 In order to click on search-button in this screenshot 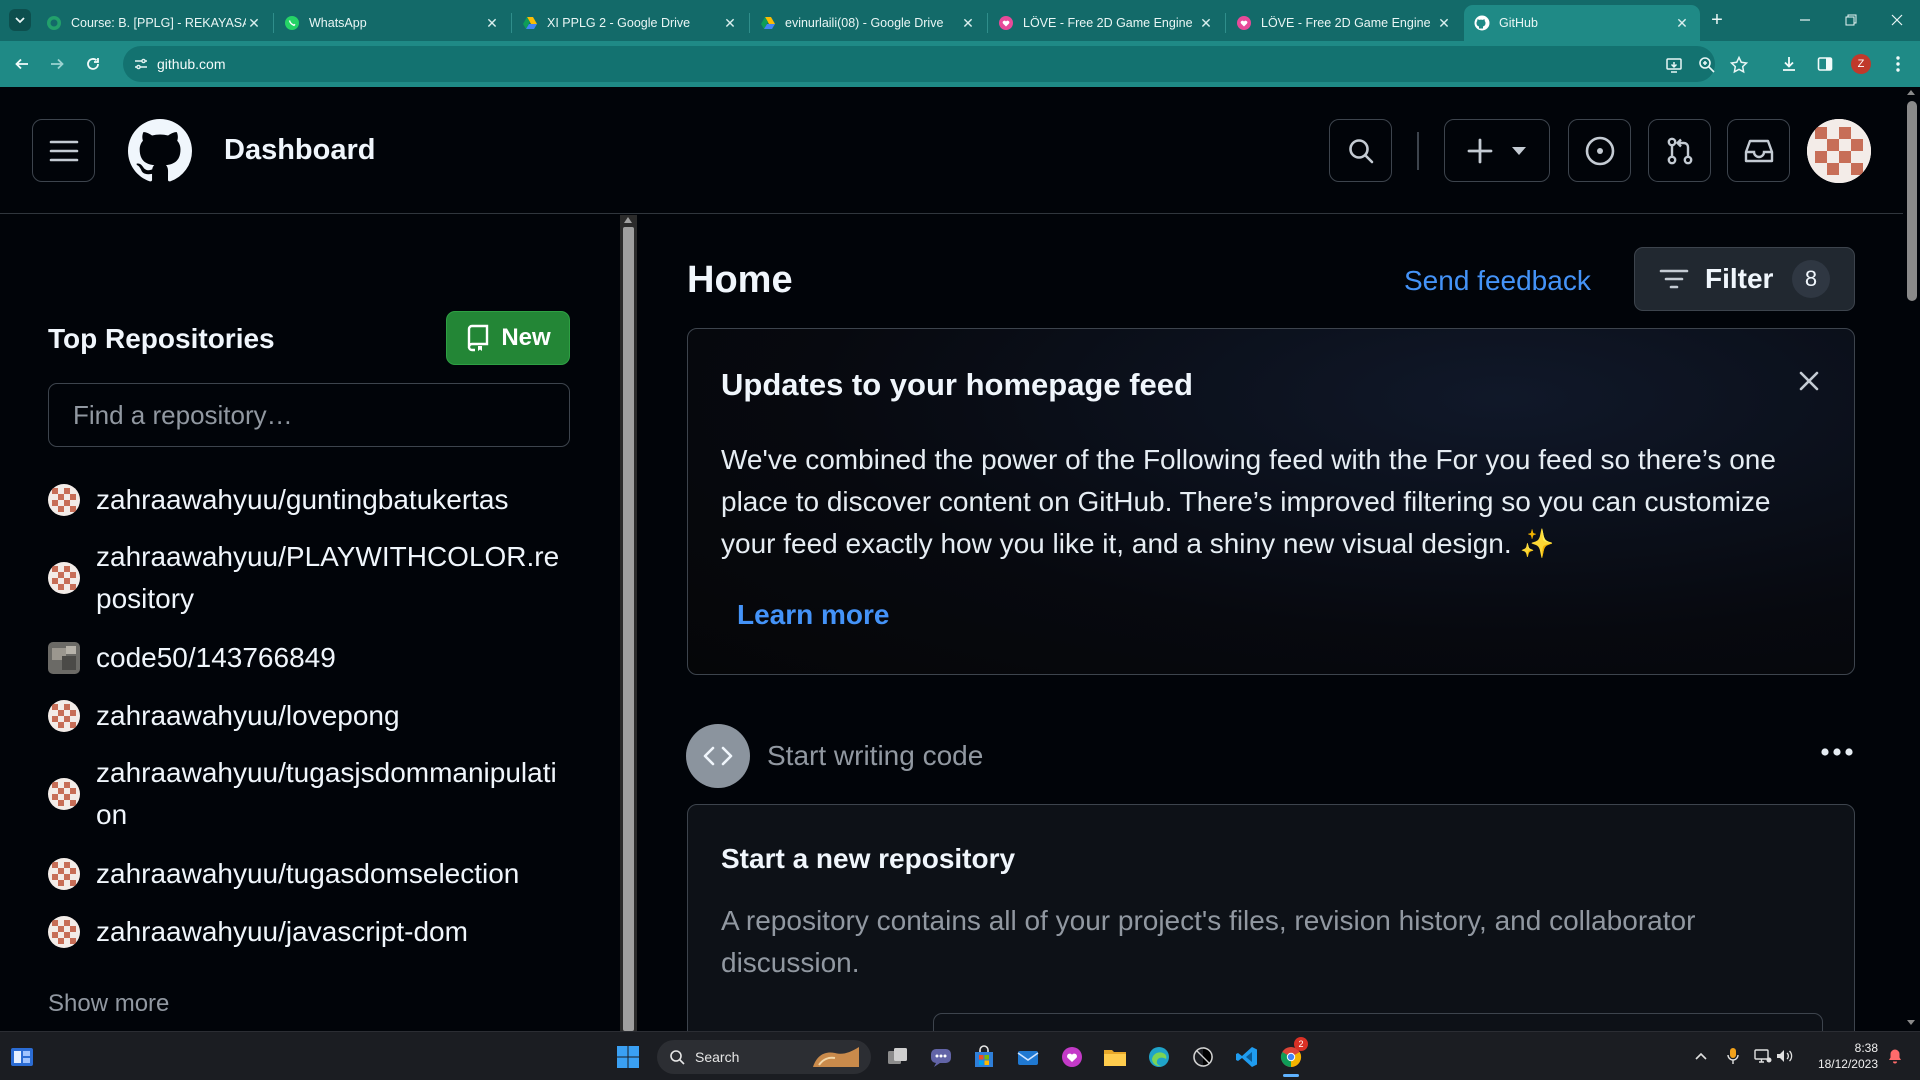, I will do `click(1360, 150)`.